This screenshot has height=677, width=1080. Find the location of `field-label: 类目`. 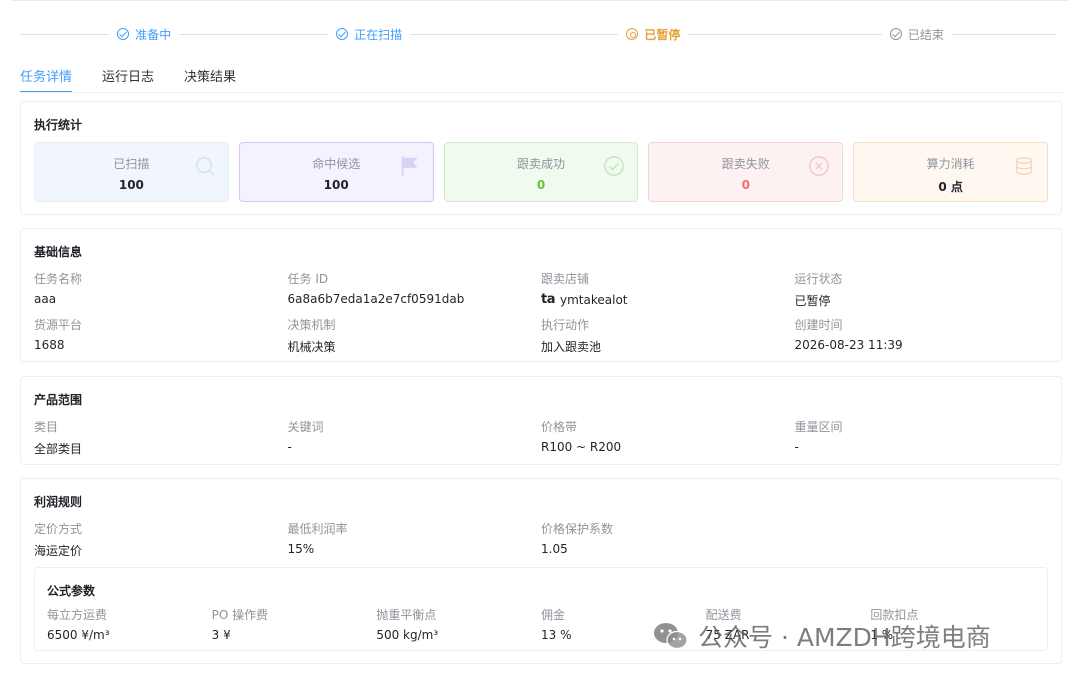

field-label: 类目 is located at coordinates (46, 427).